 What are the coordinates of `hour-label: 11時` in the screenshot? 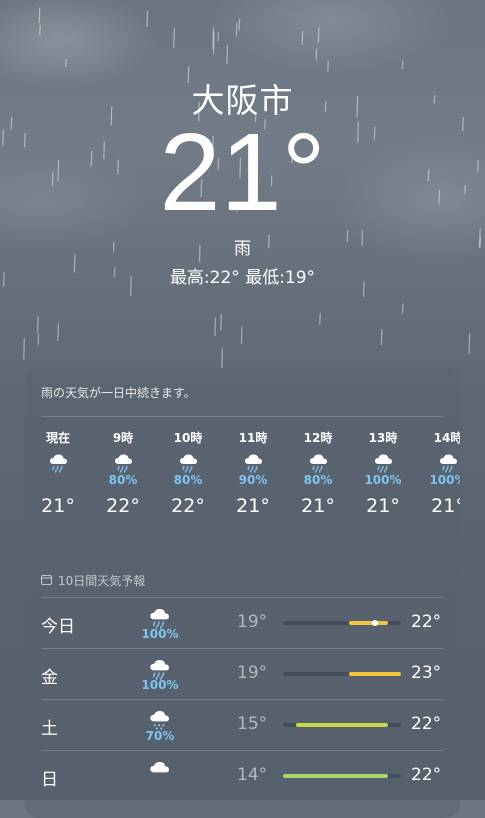 It's located at (253, 438).